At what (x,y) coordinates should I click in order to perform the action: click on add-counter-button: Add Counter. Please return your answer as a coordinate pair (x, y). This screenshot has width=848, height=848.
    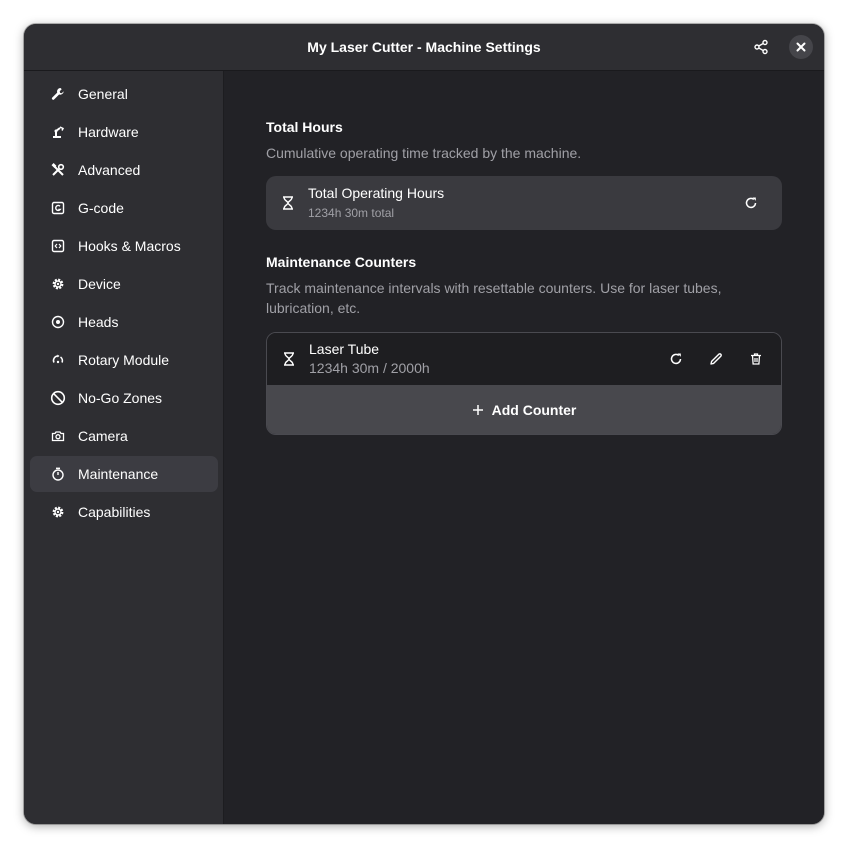
    Looking at the image, I should click on (524, 409).